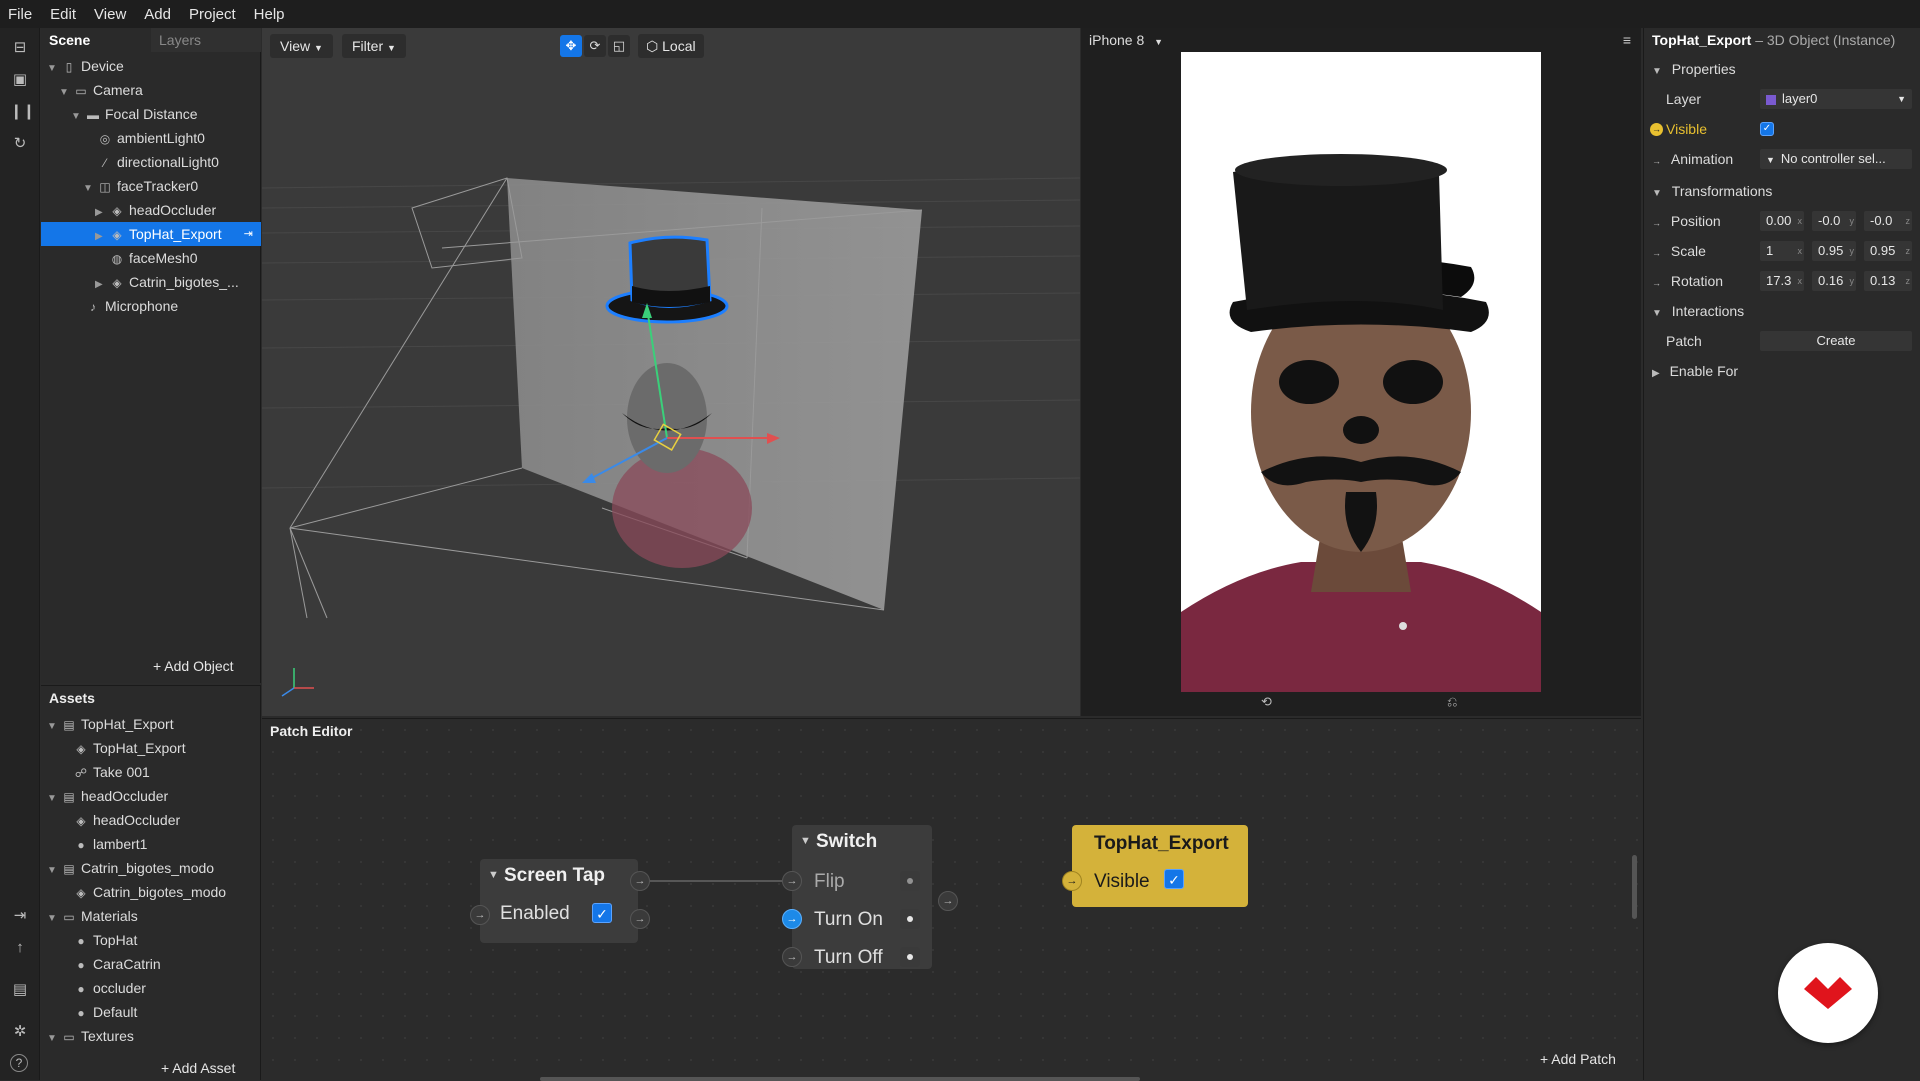 This screenshot has height=1081, width=1920. Describe the element at coordinates (910, 919) in the screenshot. I see `turn-on-dot` at that location.